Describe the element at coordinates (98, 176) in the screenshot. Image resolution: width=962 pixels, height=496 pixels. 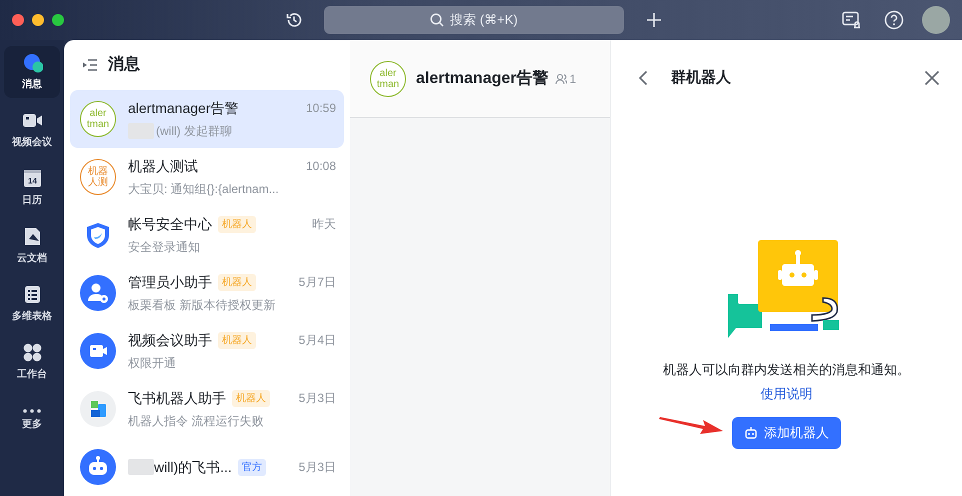
I see `text-avatar: 机器 人测` at that location.